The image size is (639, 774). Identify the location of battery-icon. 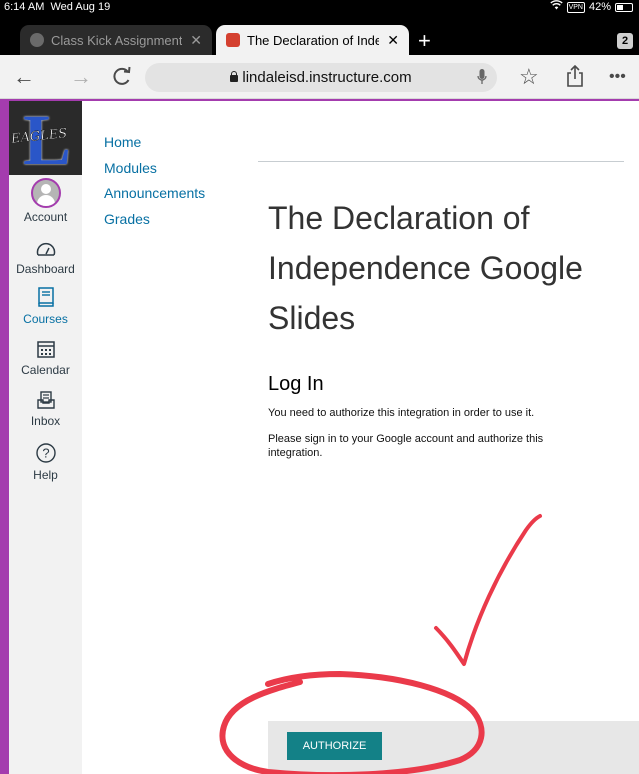
(624, 7).